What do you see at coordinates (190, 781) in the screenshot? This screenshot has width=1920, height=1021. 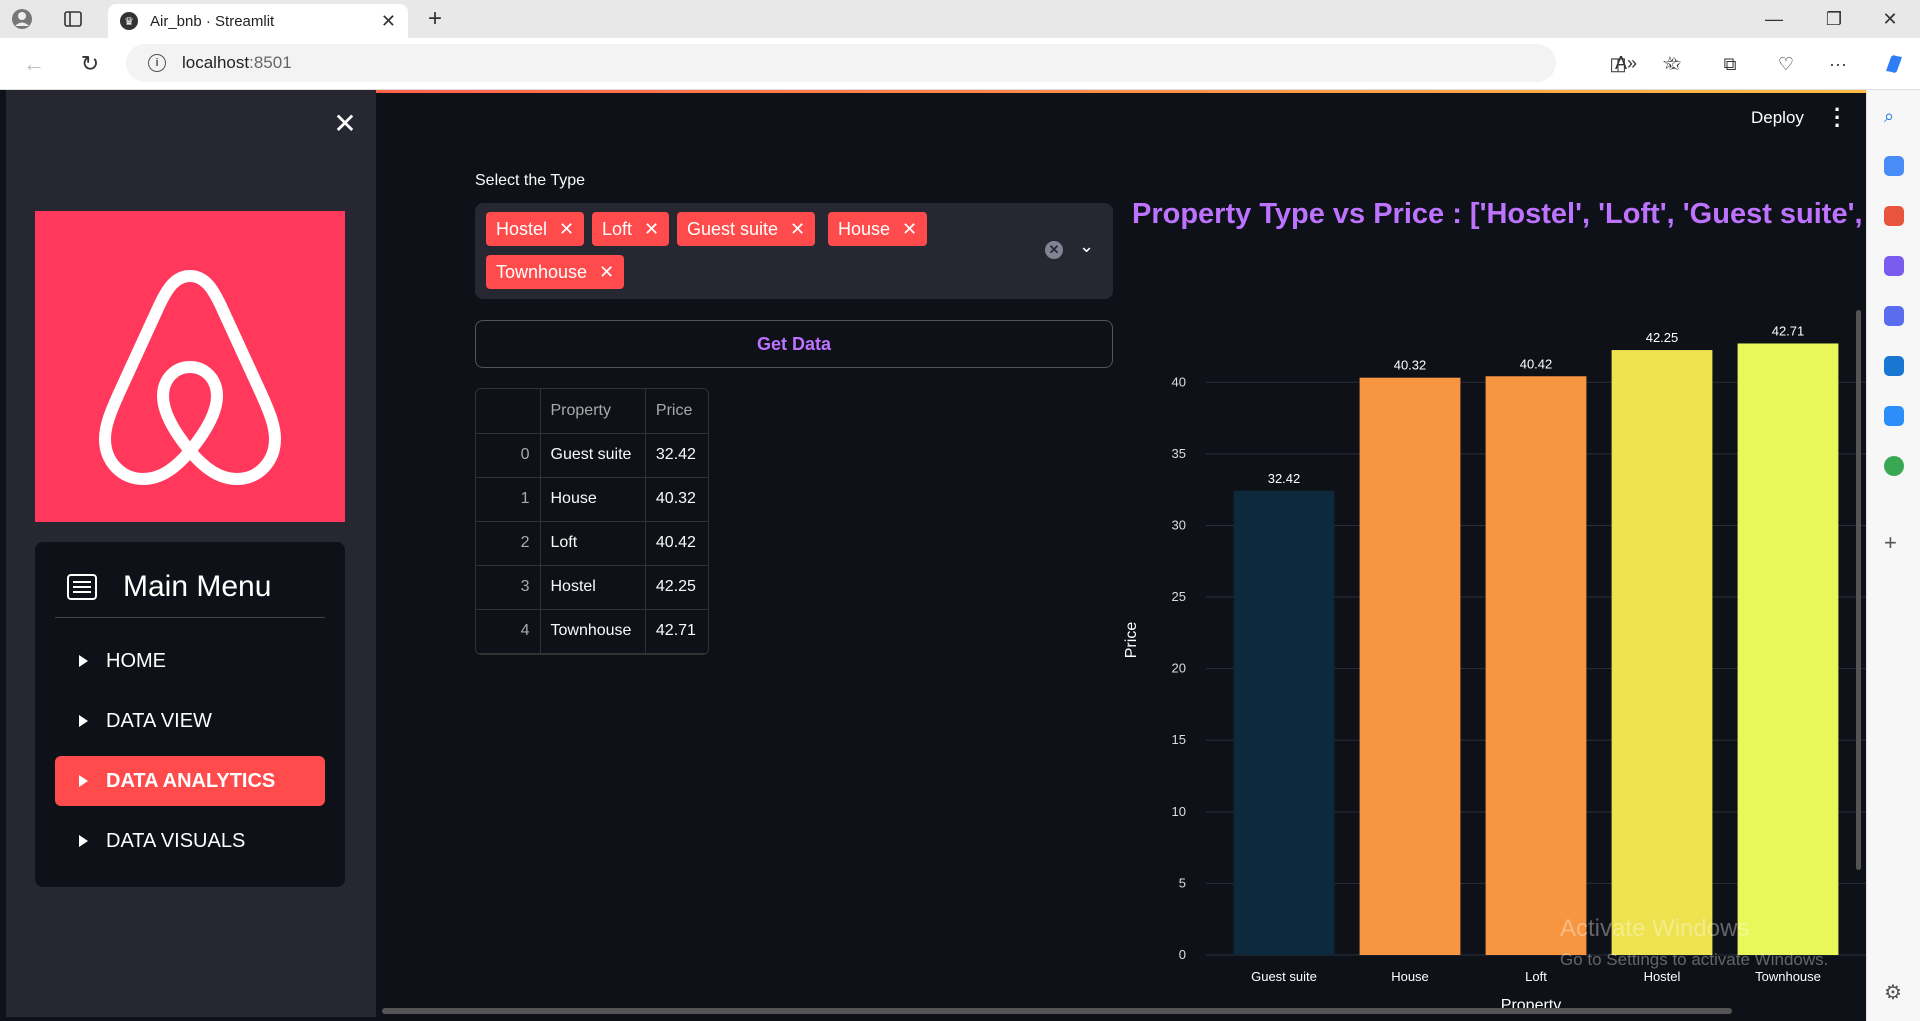 I see `menu-item-data-analytics: DATA ANALYTICS` at bounding box center [190, 781].